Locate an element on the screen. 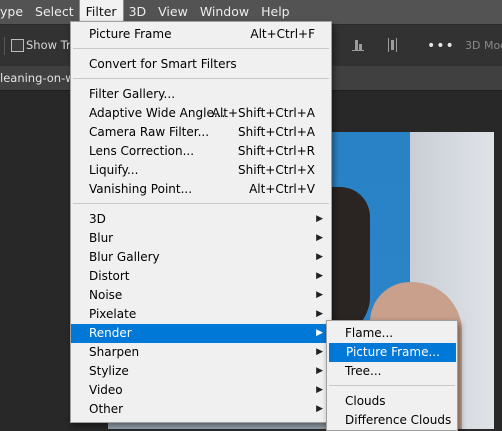 The height and width of the screenshot is (431, 502). menu-item-3d: 3D ▶ is located at coordinates (201, 219).